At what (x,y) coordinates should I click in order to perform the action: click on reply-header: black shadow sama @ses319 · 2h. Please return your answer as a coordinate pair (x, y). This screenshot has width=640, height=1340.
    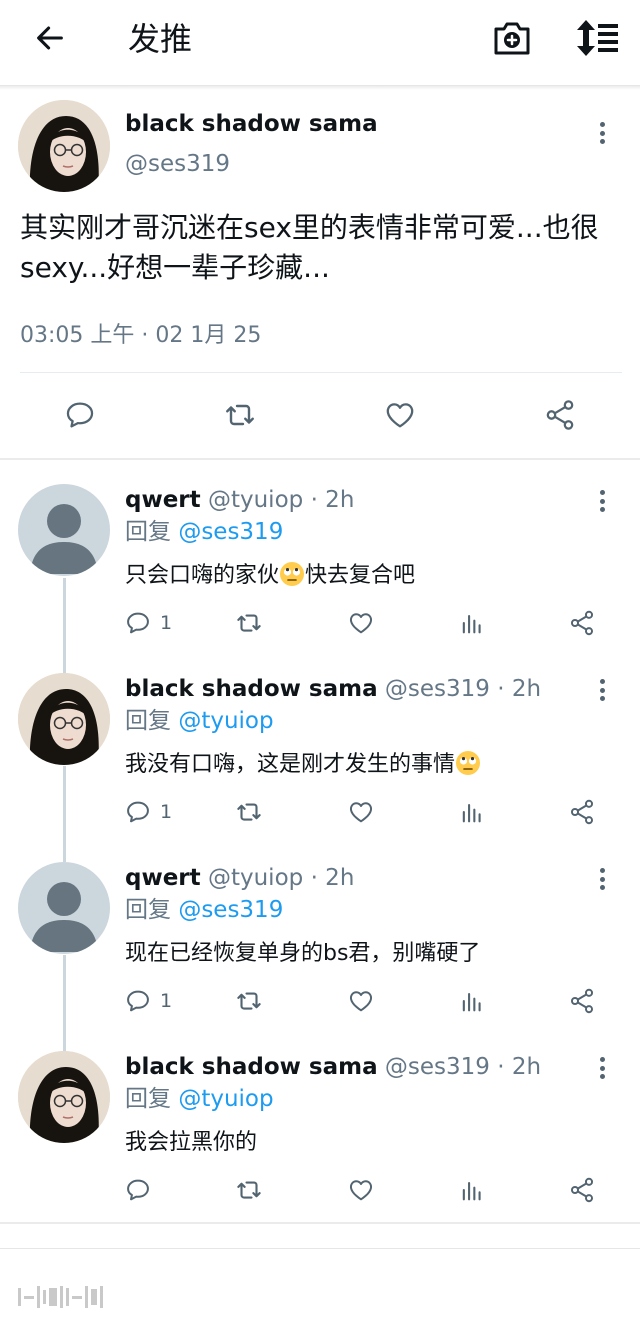
    Looking at the image, I should click on (333, 1067).